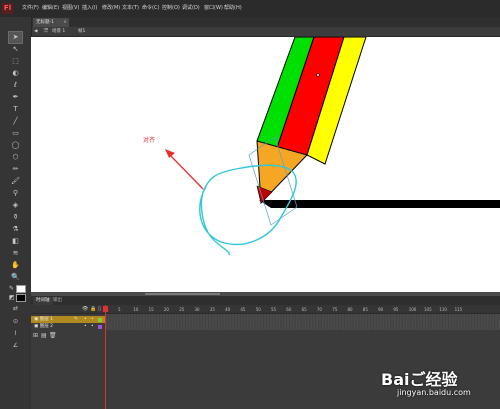 The height and width of the screenshot is (409, 500). What do you see at coordinates (65, 22) in the screenshot?
I see `close-tab-icon: ×` at bounding box center [65, 22].